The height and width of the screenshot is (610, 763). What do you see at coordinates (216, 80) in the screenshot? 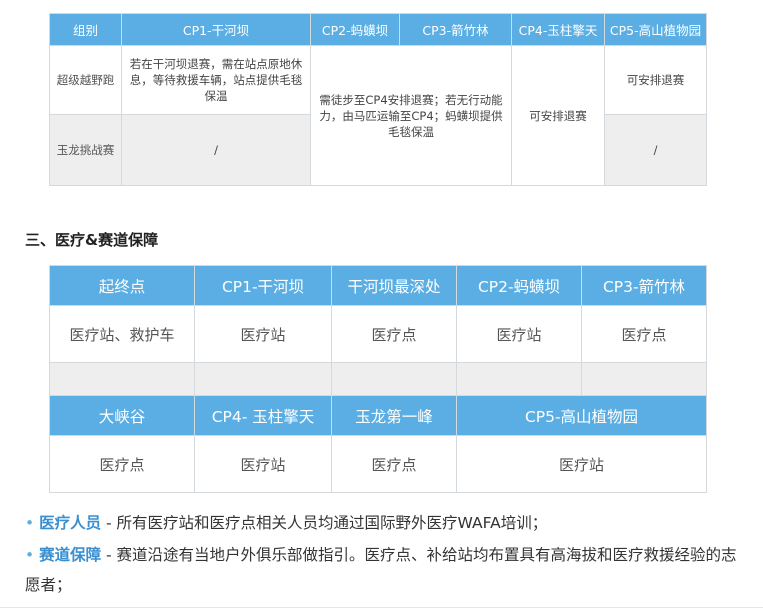
I see `table-cell: 若在干河坝退赛，需在站点原地休息，等待救援车辆，站点提供毛毯保温` at bounding box center [216, 80].